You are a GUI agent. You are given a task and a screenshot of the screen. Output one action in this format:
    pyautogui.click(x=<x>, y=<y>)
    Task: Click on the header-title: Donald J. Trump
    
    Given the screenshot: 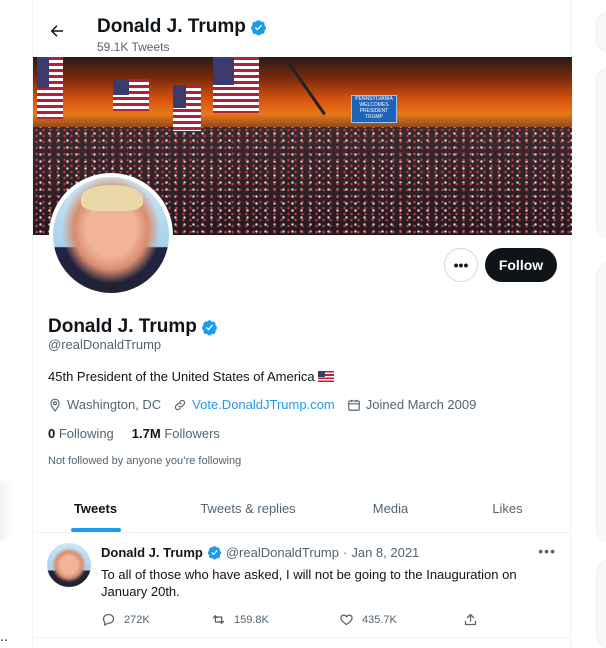 What is the action you would take?
    pyautogui.click(x=182, y=27)
    